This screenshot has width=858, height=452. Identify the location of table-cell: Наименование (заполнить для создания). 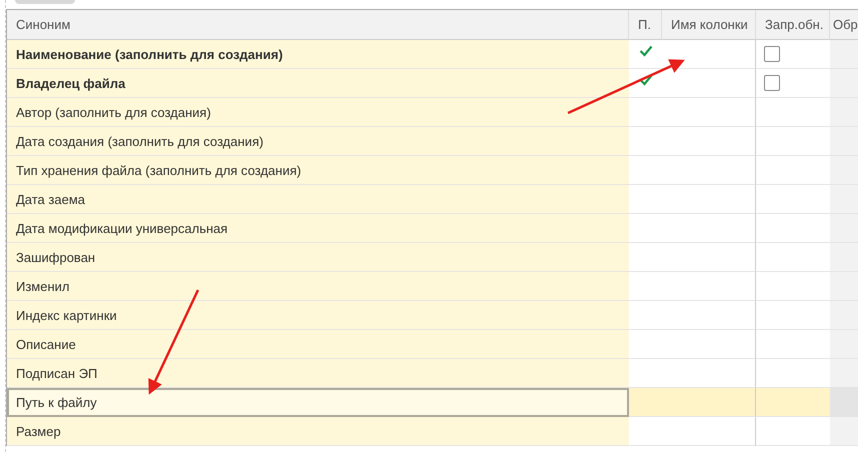
(318, 54).